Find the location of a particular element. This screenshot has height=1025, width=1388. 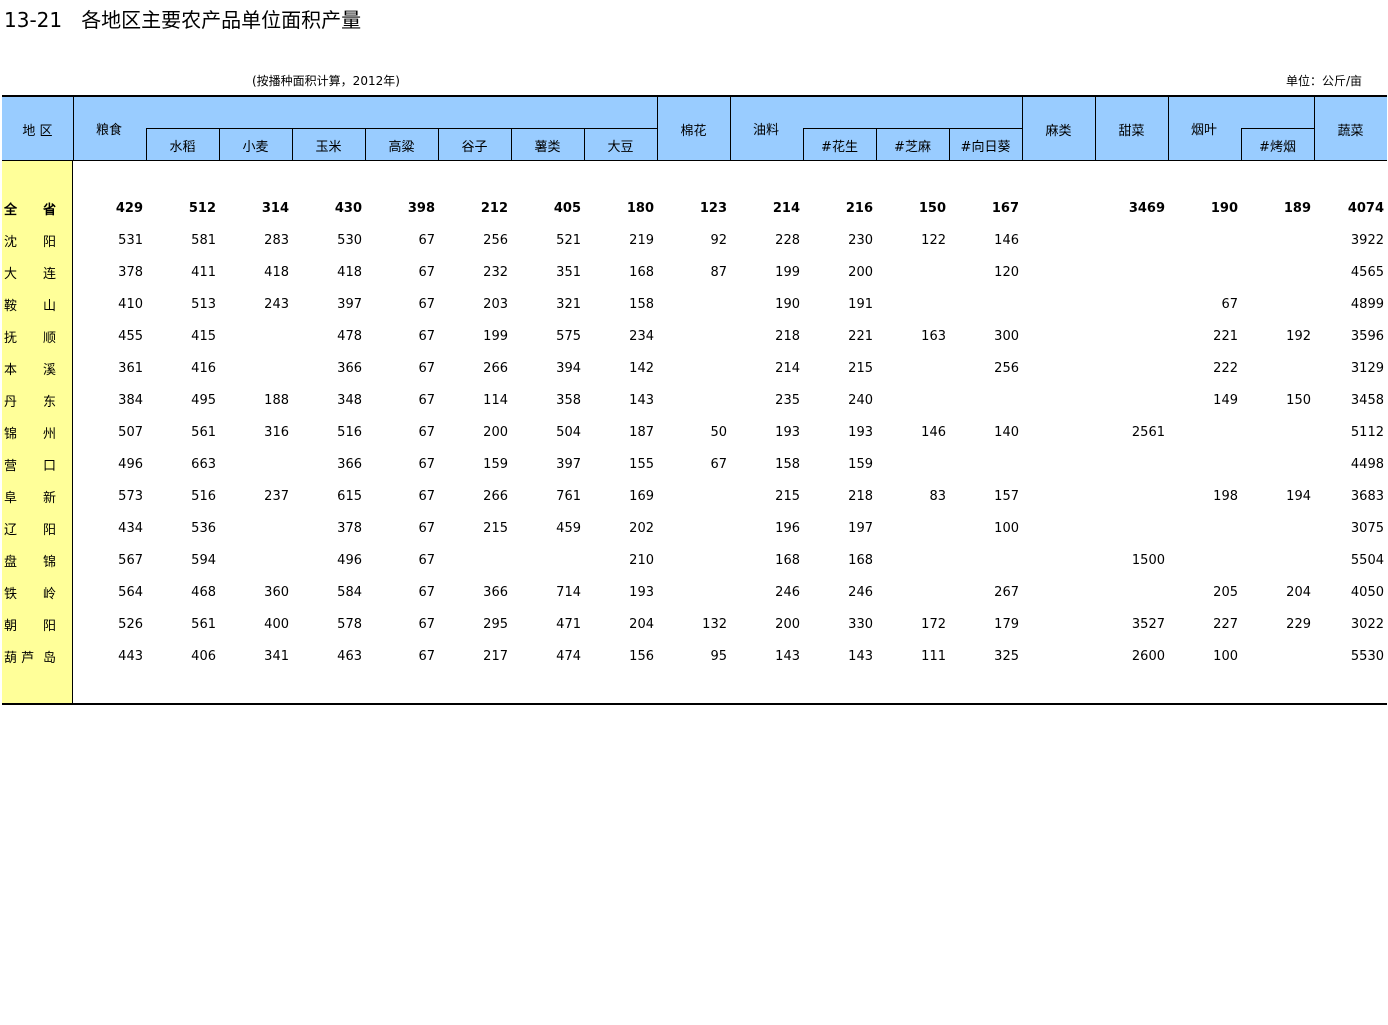

table-cell: 123 is located at coordinates (713, 208).